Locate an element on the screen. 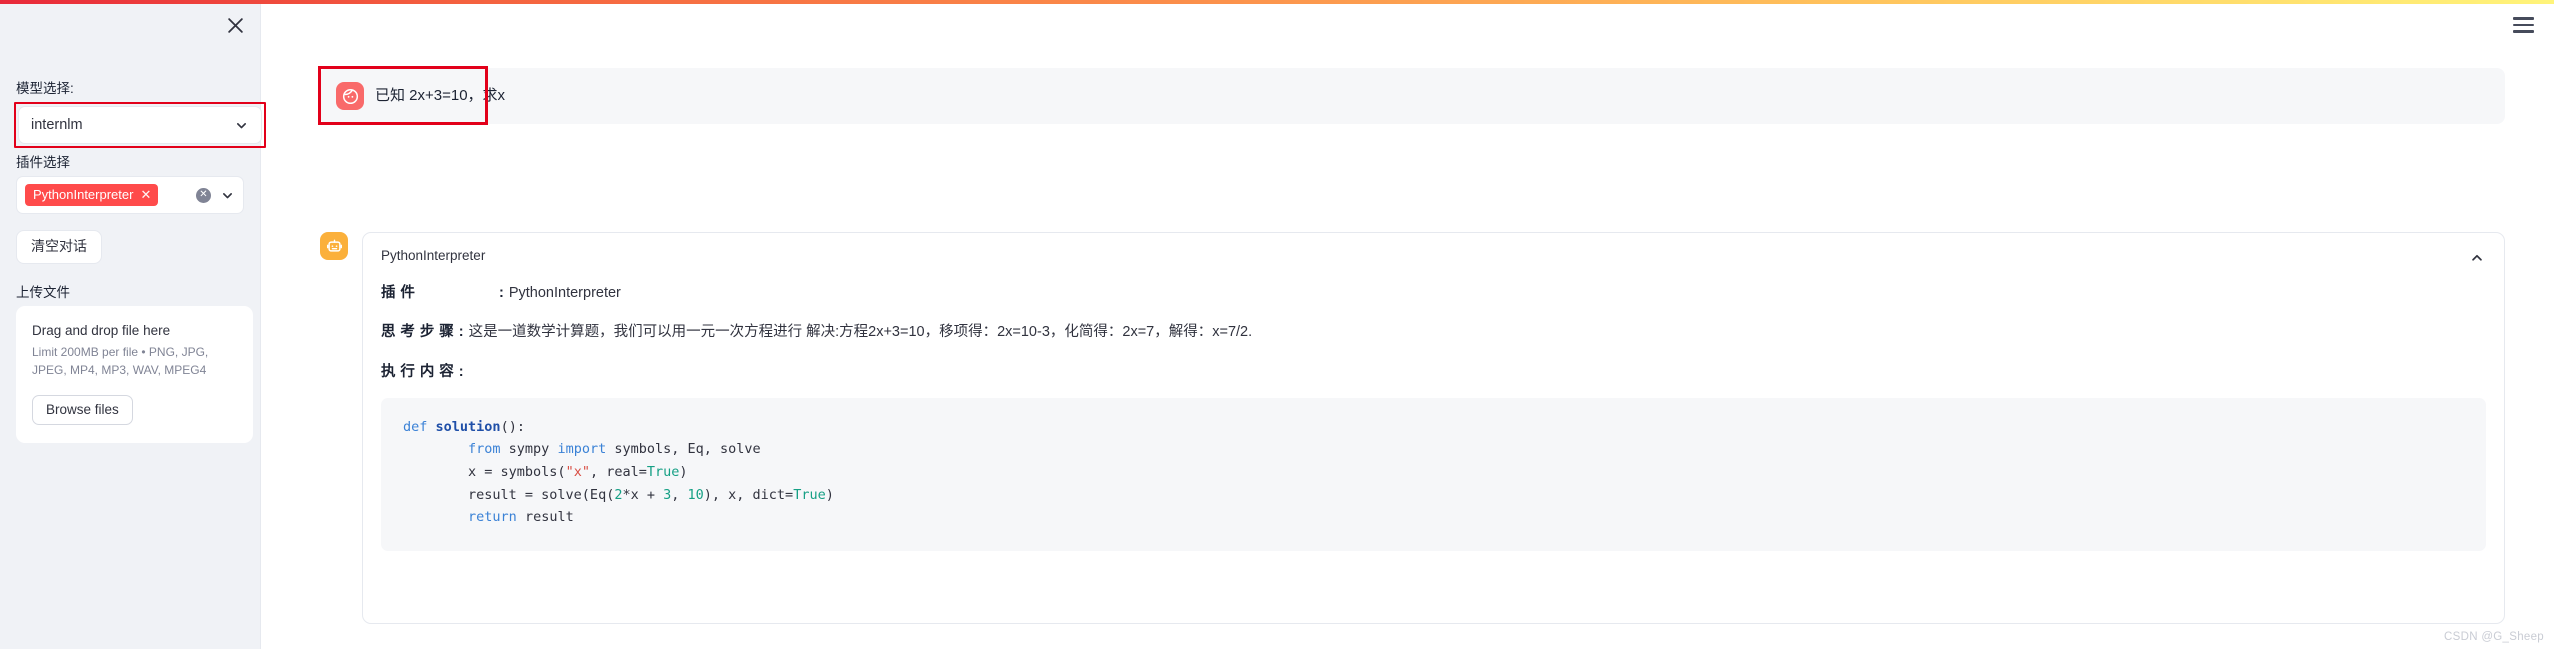  top-gradient-bar is located at coordinates (1277, 2).